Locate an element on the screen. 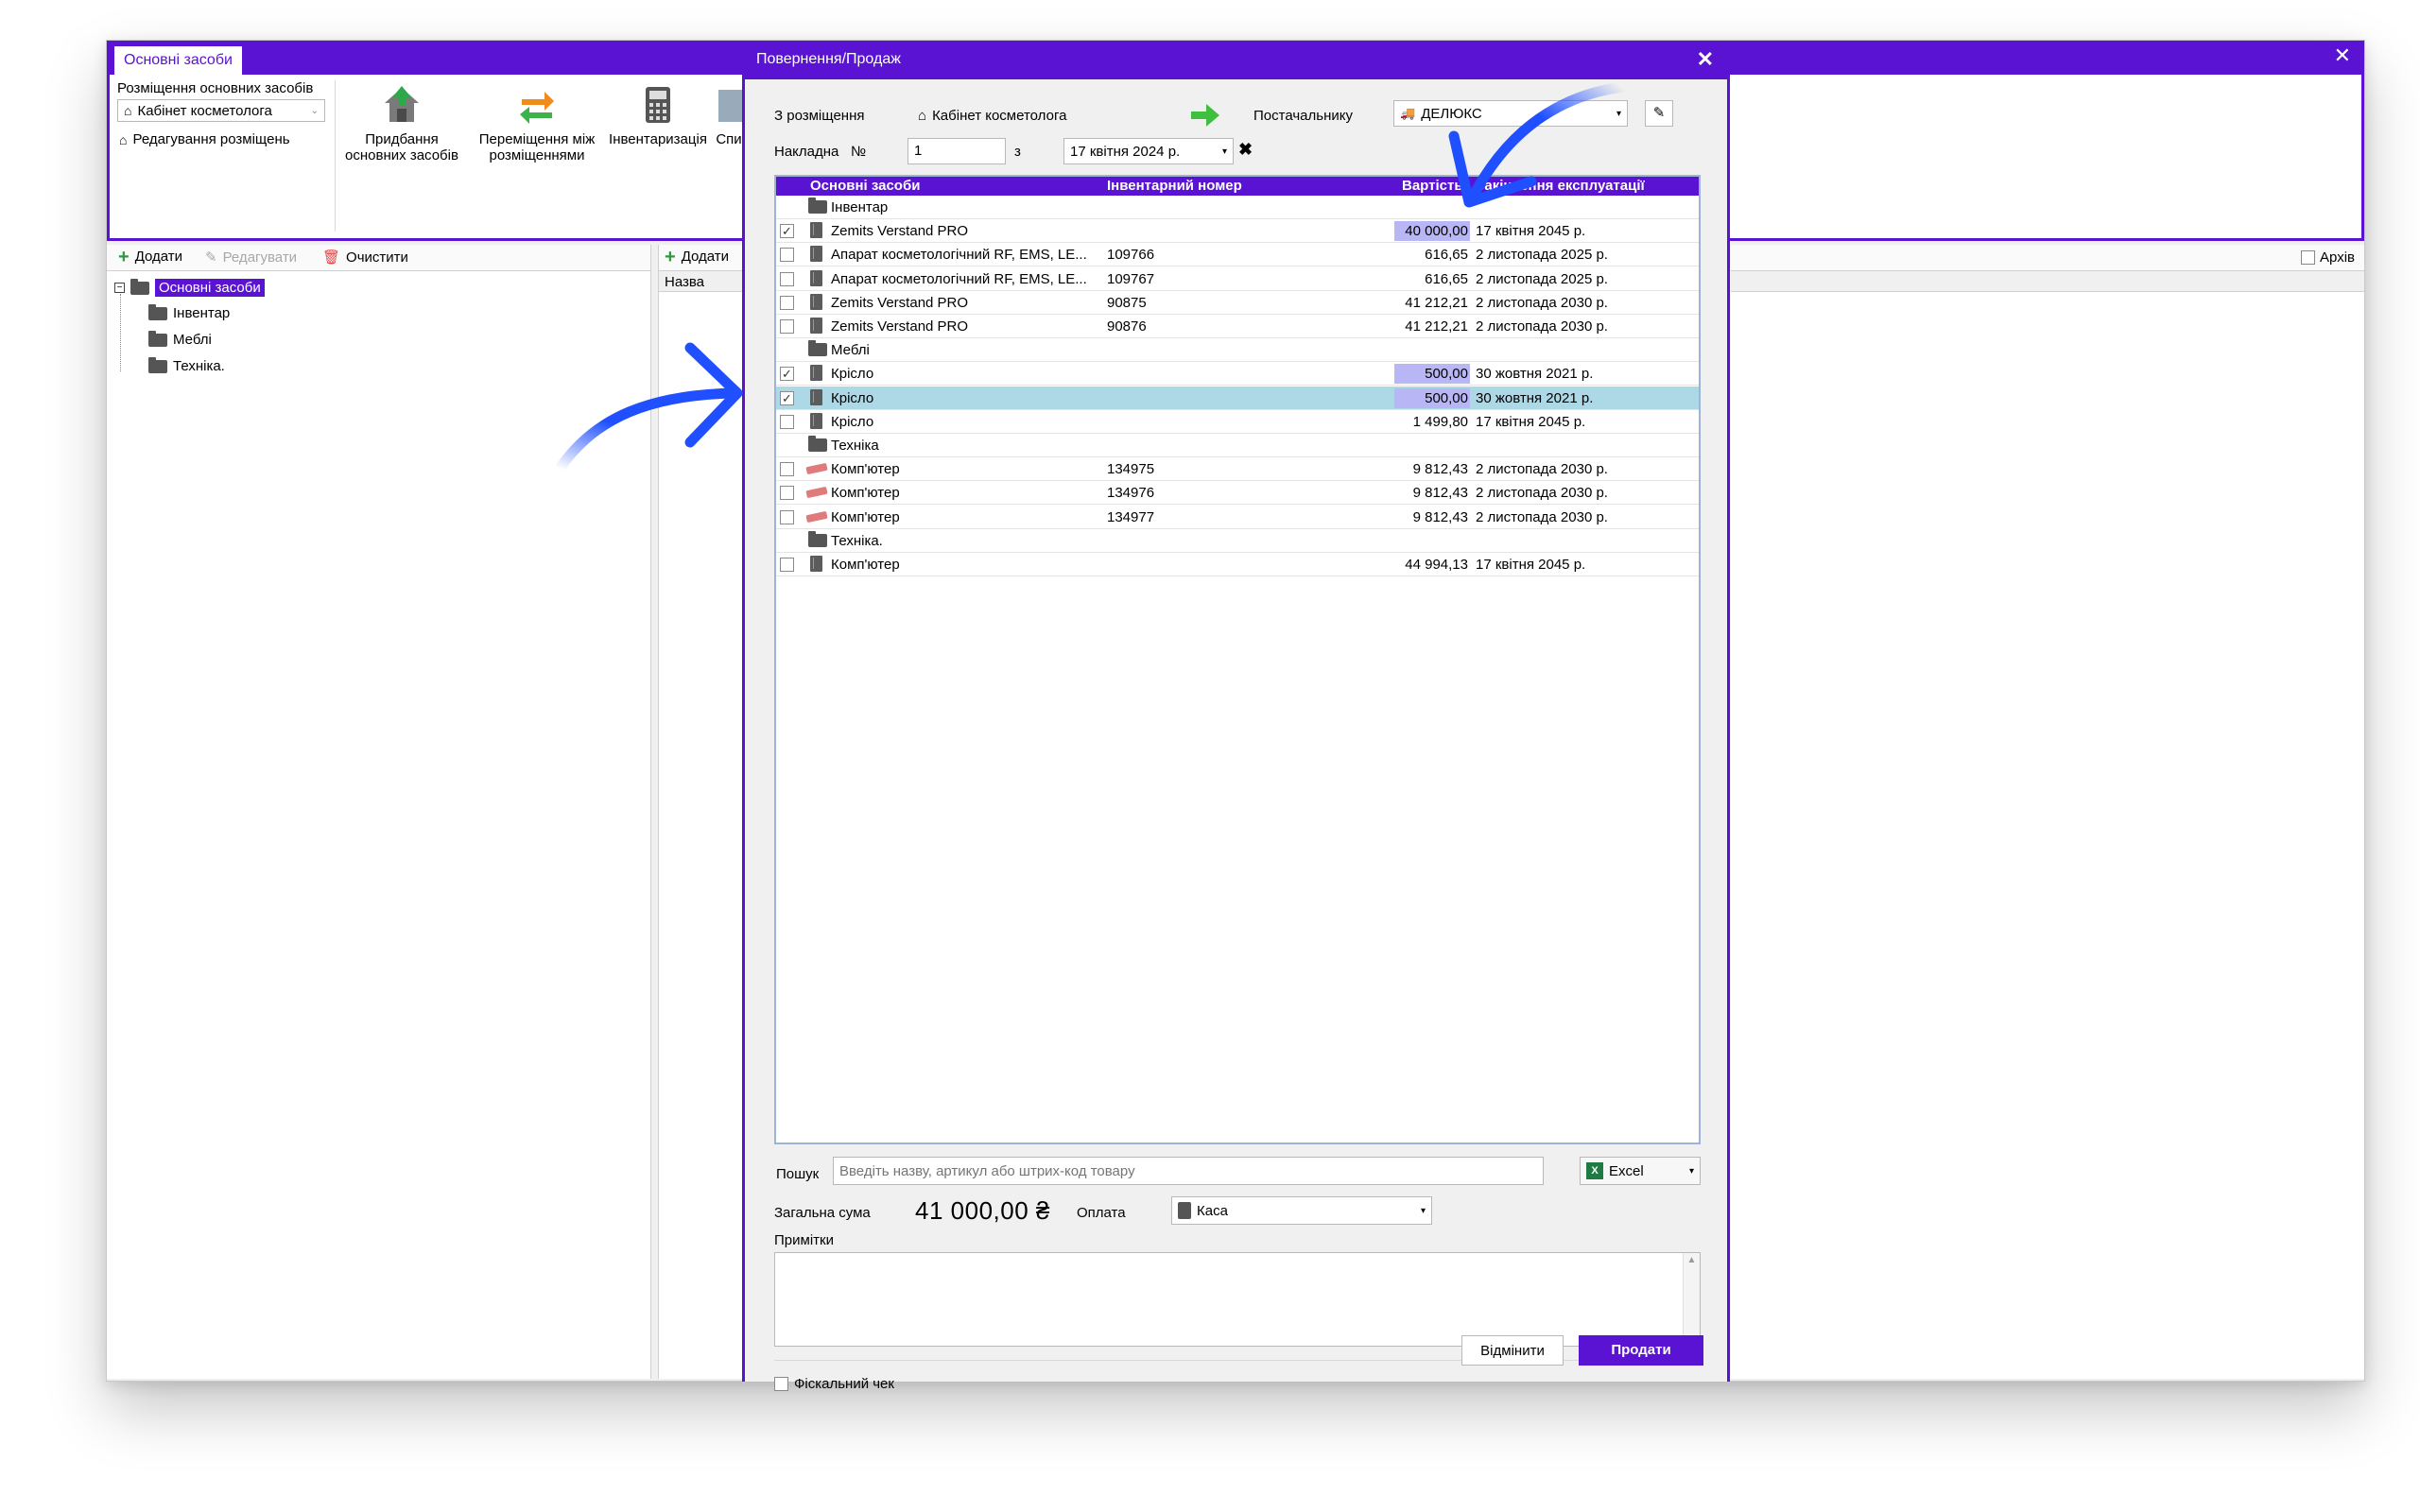 The image size is (2420, 1512). archive-checkbox-box is located at coordinates (2308, 257).